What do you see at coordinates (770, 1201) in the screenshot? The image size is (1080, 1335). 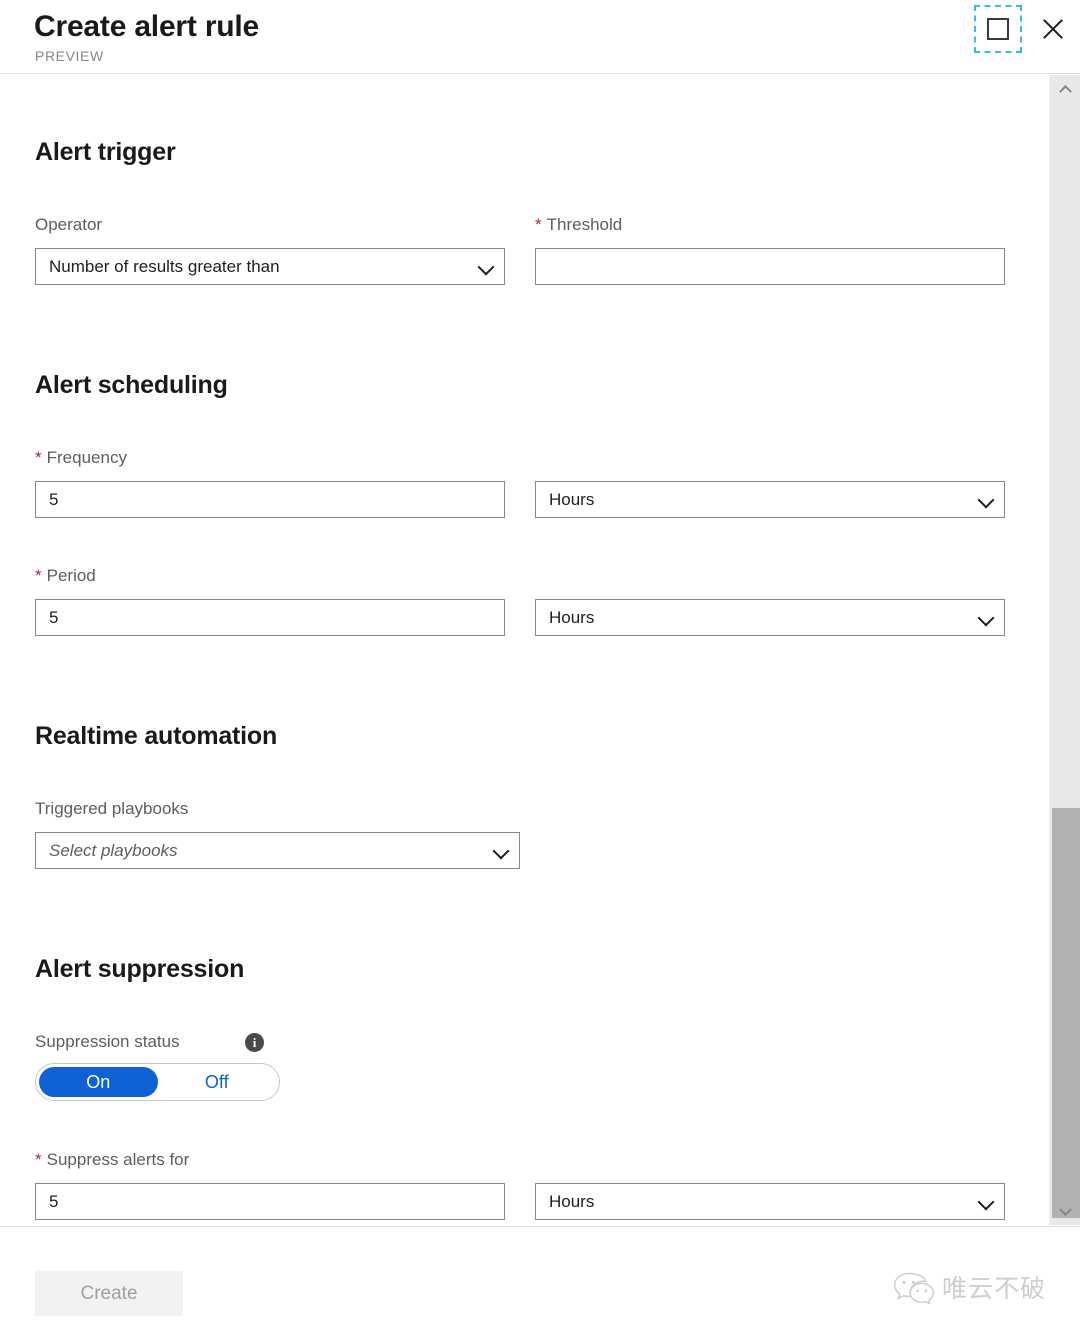 I see `suppress-alerts-for-unit-dropdown: Hours` at bounding box center [770, 1201].